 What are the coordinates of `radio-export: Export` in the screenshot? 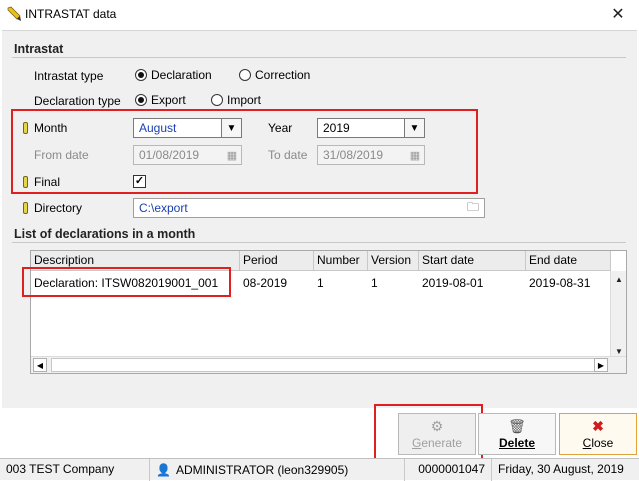 It's located at (160, 100).